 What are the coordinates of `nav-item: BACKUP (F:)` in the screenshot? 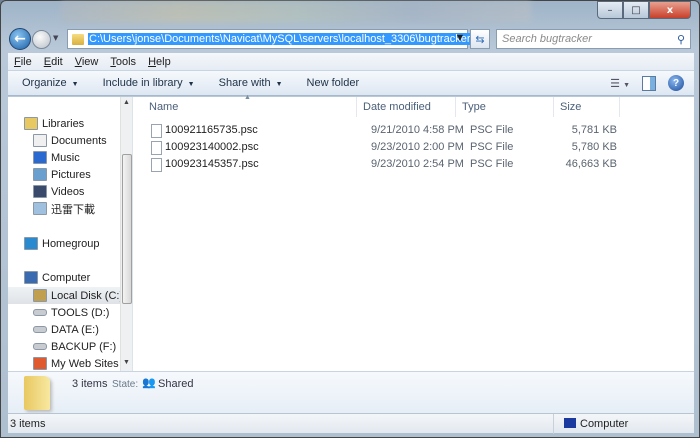 It's located at (64, 346).